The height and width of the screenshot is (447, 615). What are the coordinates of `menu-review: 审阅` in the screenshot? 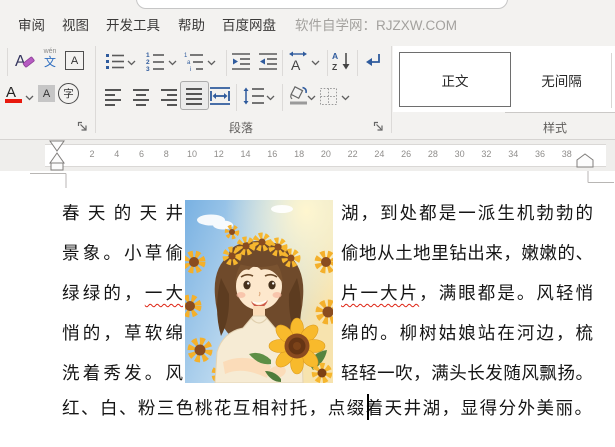 It's located at (31, 24).